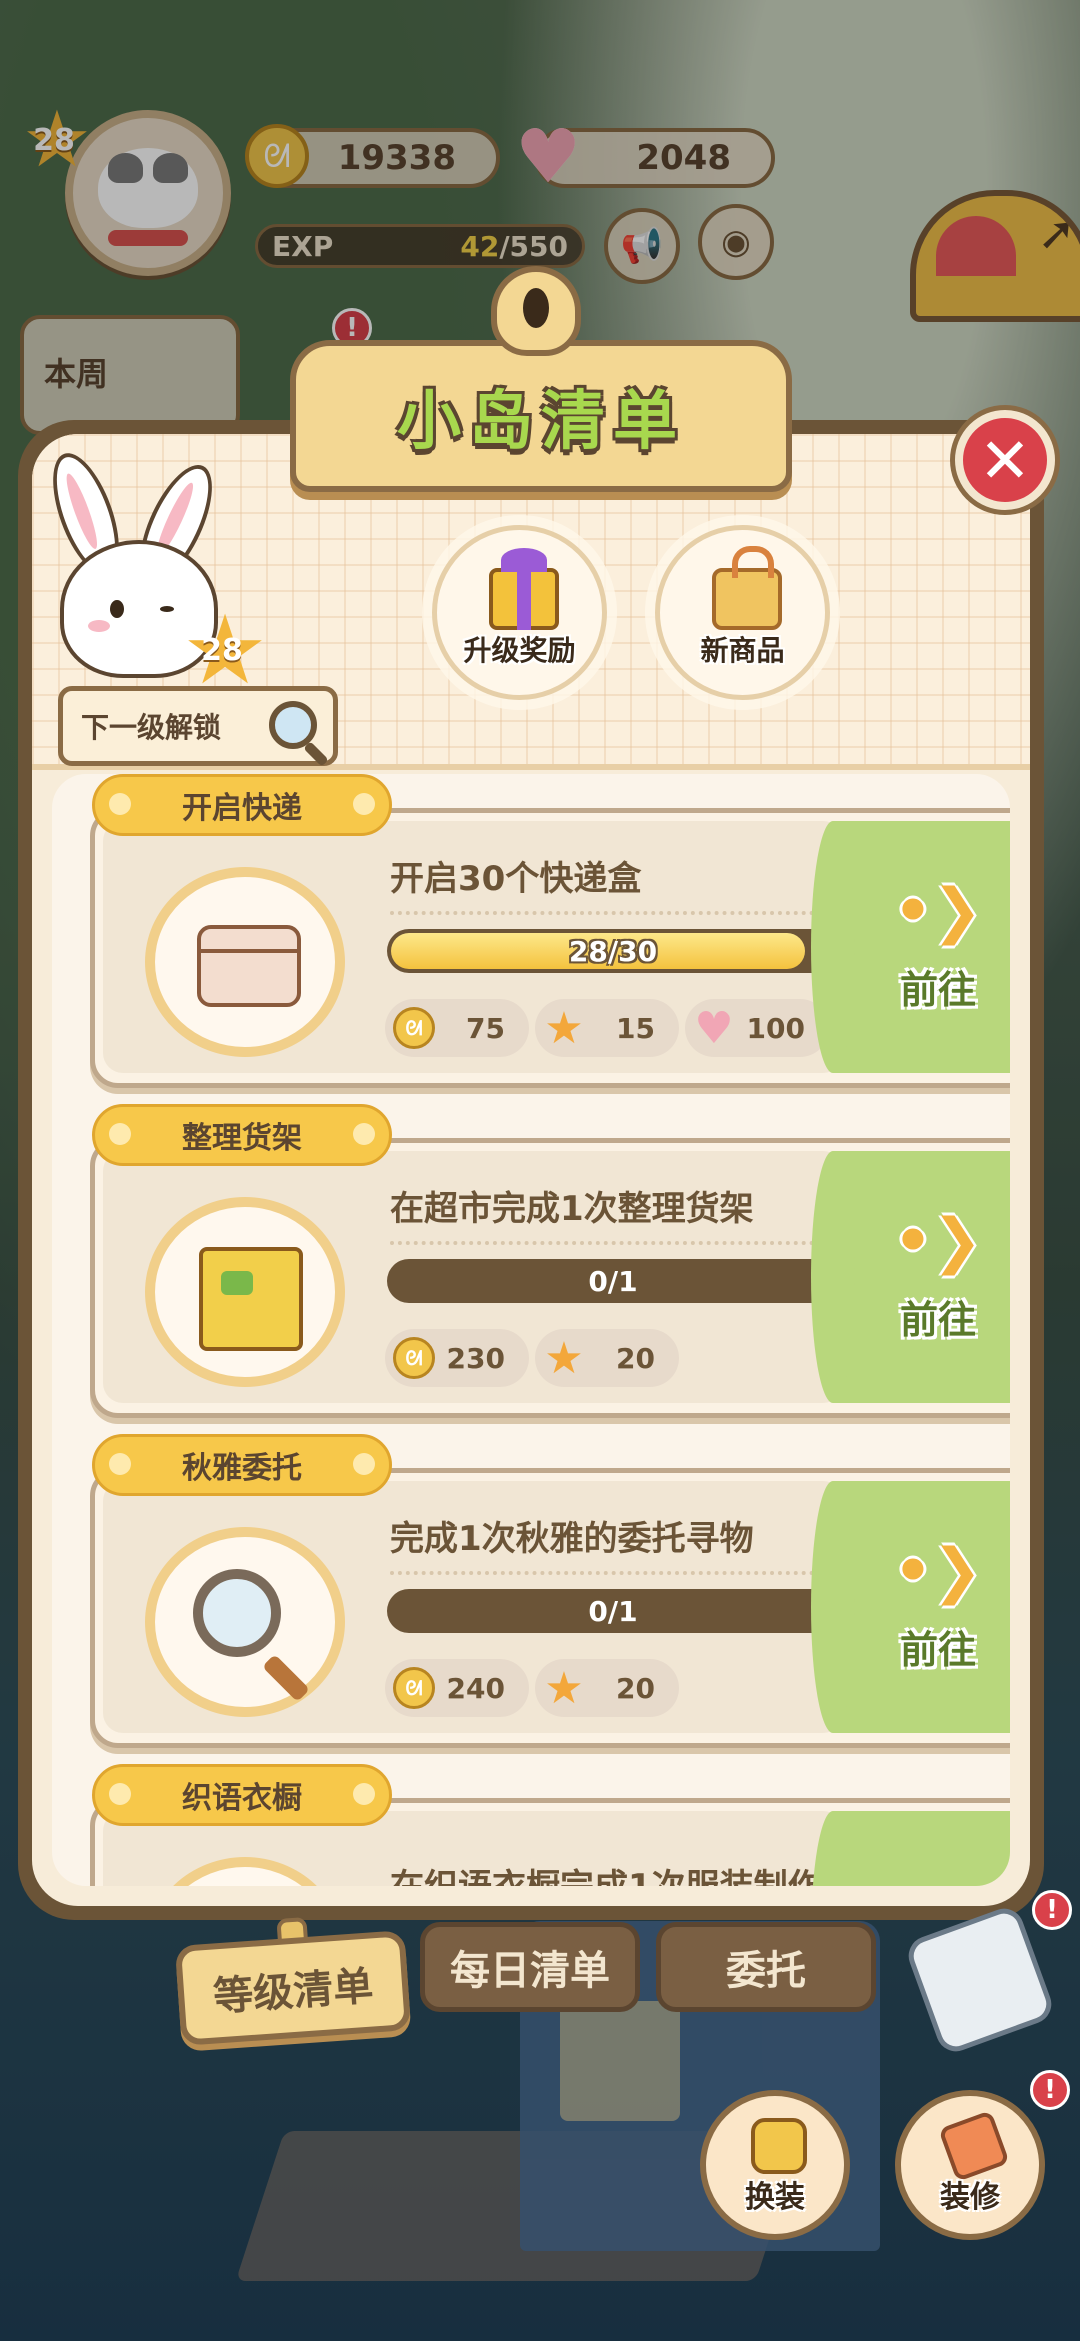 Image resolution: width=1080 pixels, height=2341 pixels. Describe the element at coordinates (531, 1825) in the screenshot. I see `task-item: 织语衣橱 在织语衣橱完成1次服装制作` at that location.